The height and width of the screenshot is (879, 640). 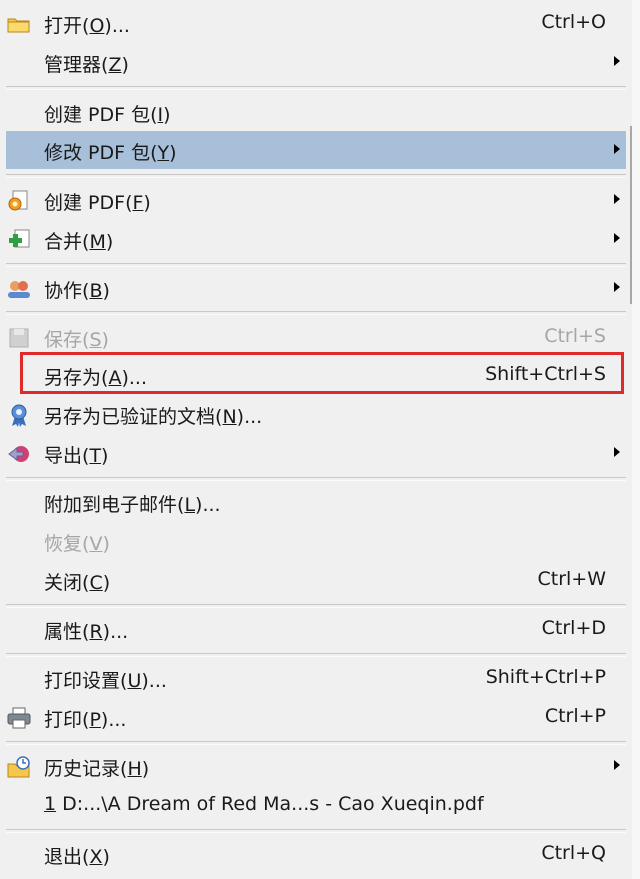 What do you see at coordinates (63, 456) in the screenshot?
I see `menu-label: 导出` at bounding box center [63, 456].